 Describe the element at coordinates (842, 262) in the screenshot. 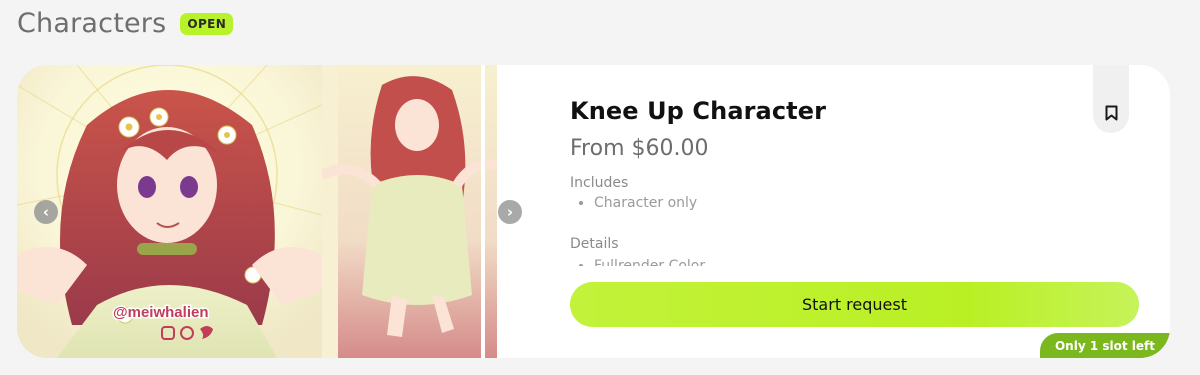

I see `list-item: Fullrender Color` at that location.